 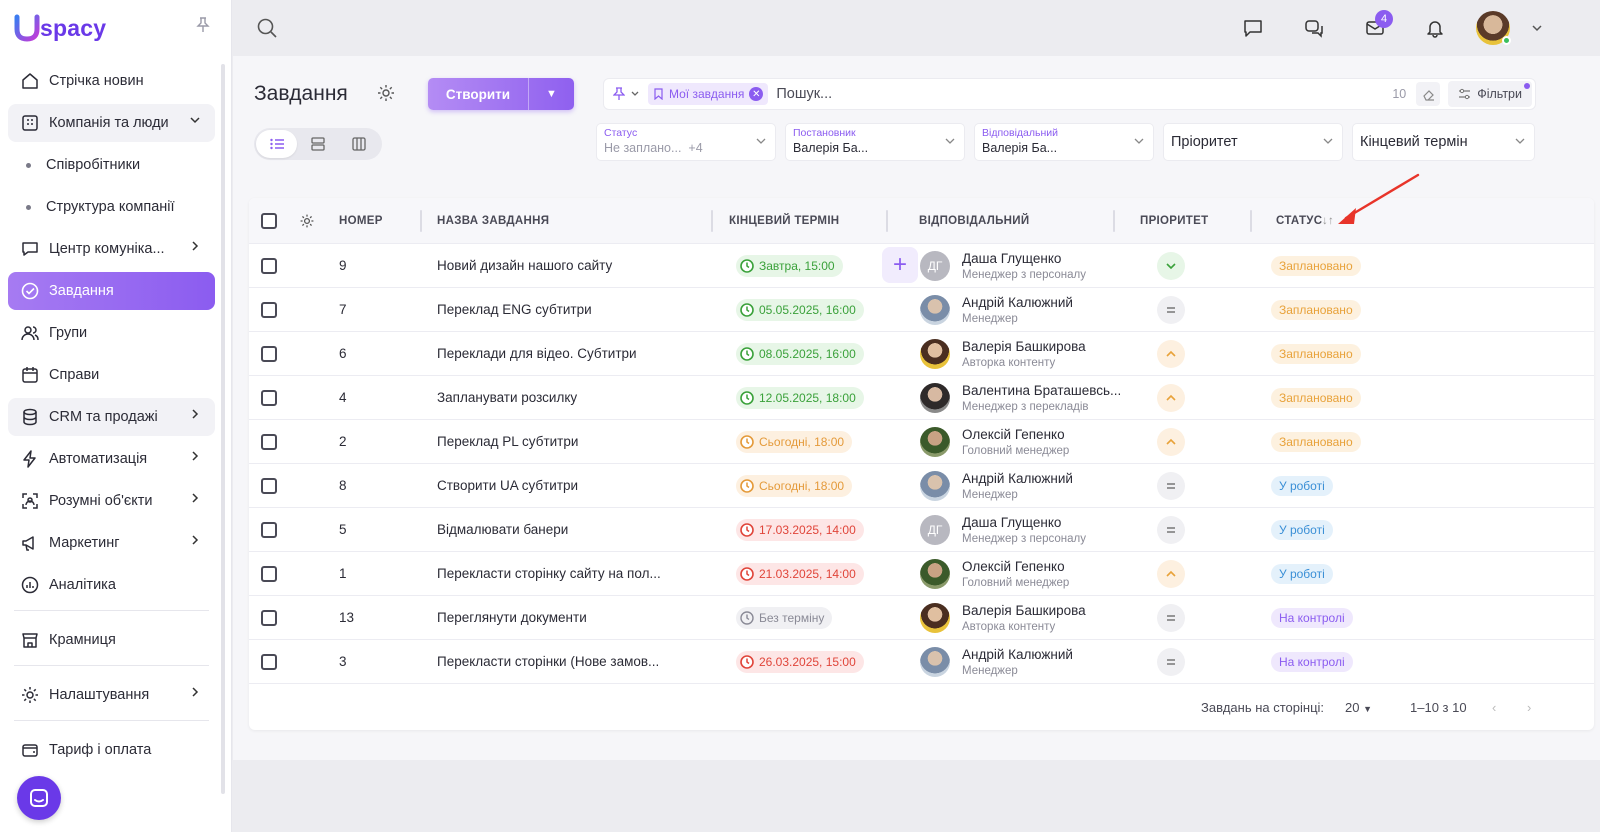 What do you see at coordinates (1493, 28) in the screenshot?
I see `user-avatar` at bounding box center [1493, 28].